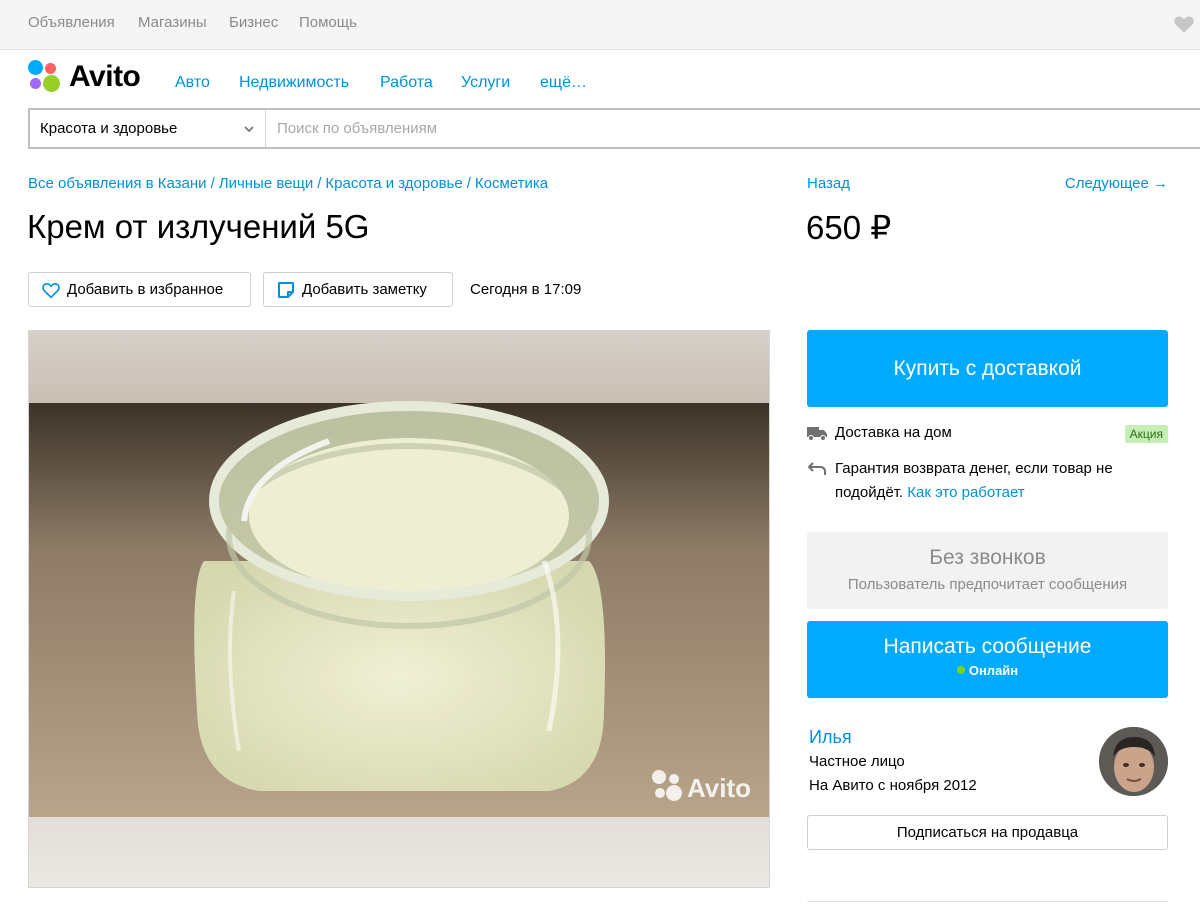  Describe the element at coordinates (987, 584) in the screenshot. I see `no-calls-subtitle: Пользователь предпочитает сообщения` at that location.